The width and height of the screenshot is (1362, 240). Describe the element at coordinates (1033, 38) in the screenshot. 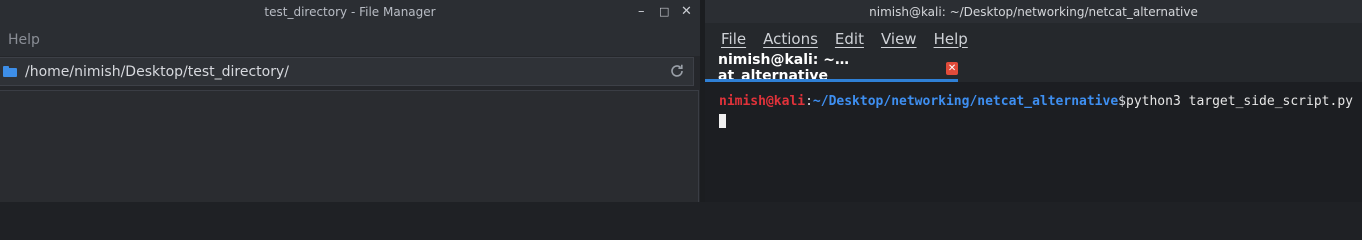

I see `terminal-menubar: File Actions Edit View Help` at that location.